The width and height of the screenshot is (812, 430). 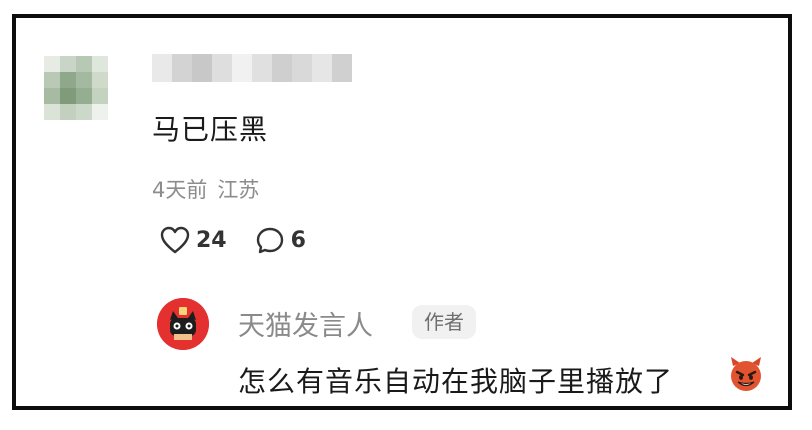 I want to click on tmall-cat-logo-icon, so click(x=183, y=324).